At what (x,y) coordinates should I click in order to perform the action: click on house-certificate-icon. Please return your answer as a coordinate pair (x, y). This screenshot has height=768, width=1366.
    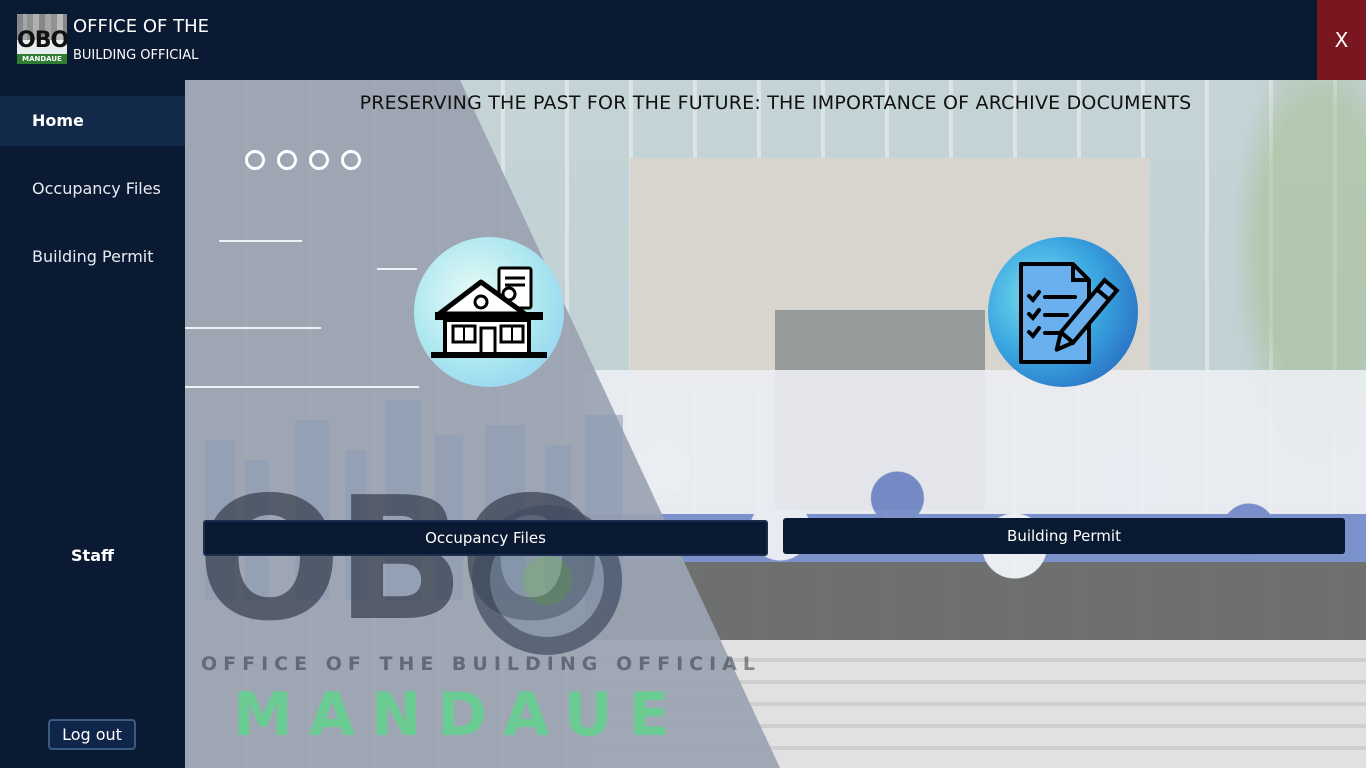
    Looking at the image, I should click on (489, 312).